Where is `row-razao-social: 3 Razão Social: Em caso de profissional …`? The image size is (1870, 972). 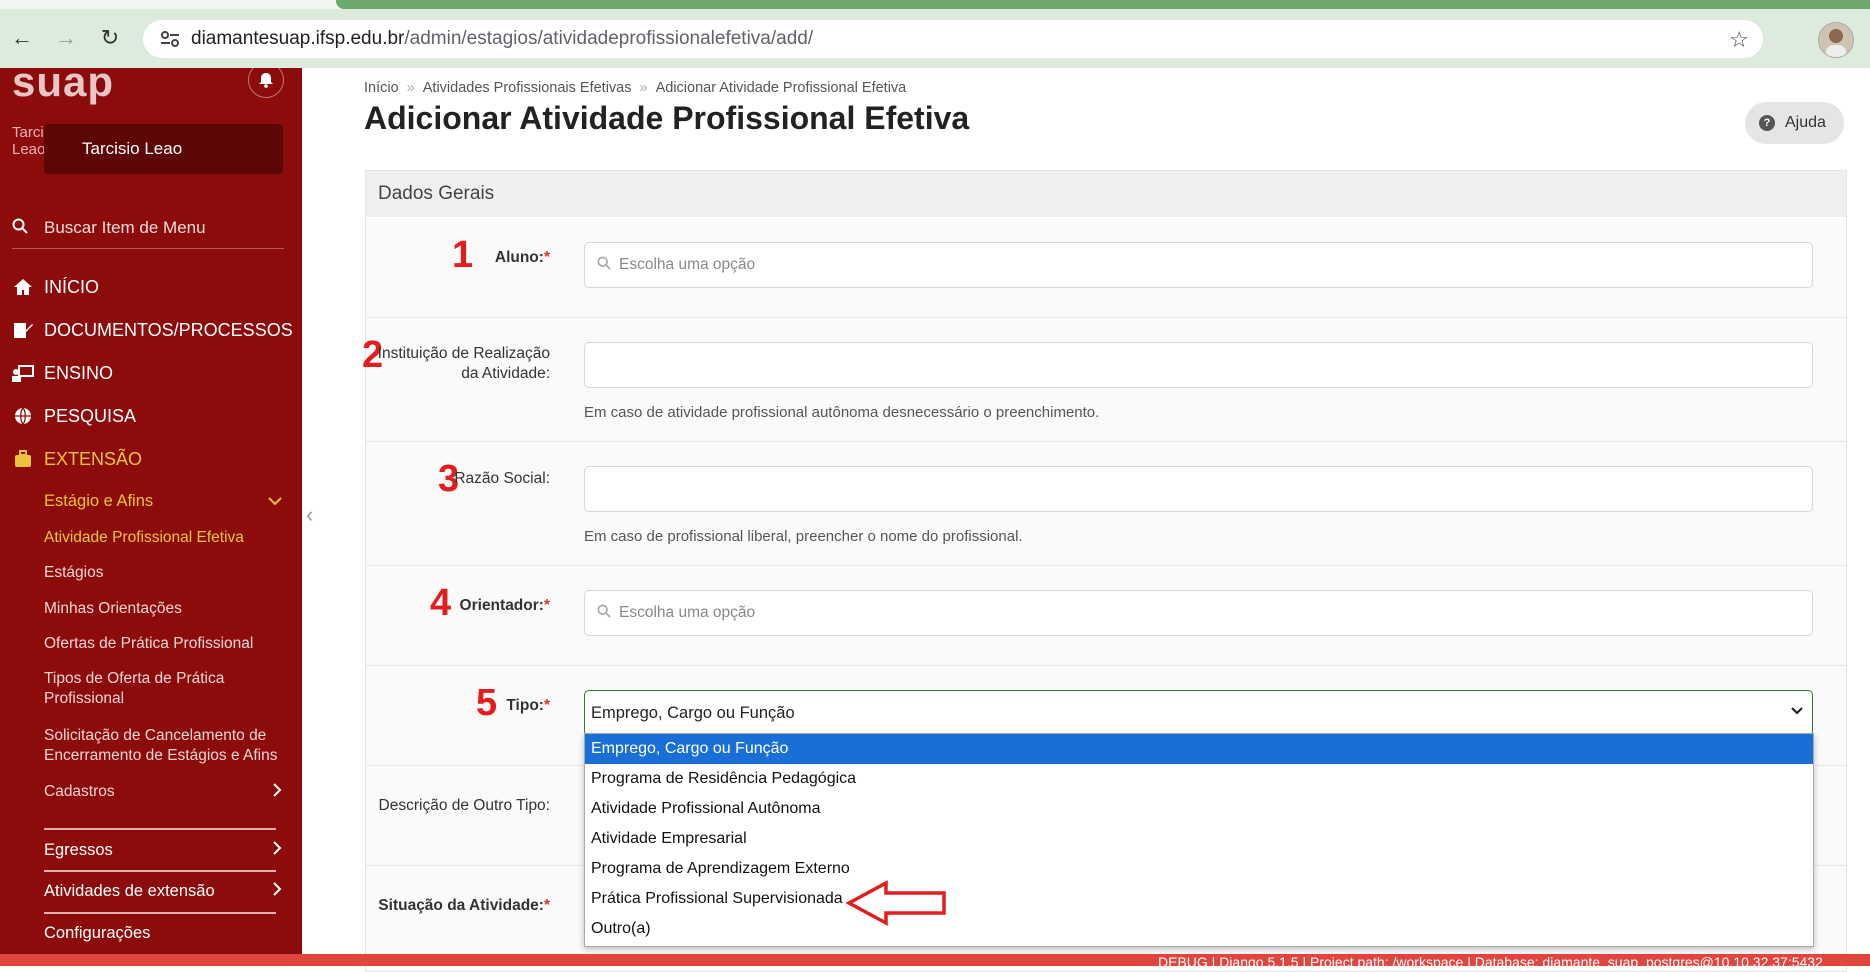
row-razao-social: 3 Razão Social: Em caso de profissional … is located at coordinates (1106, 504).